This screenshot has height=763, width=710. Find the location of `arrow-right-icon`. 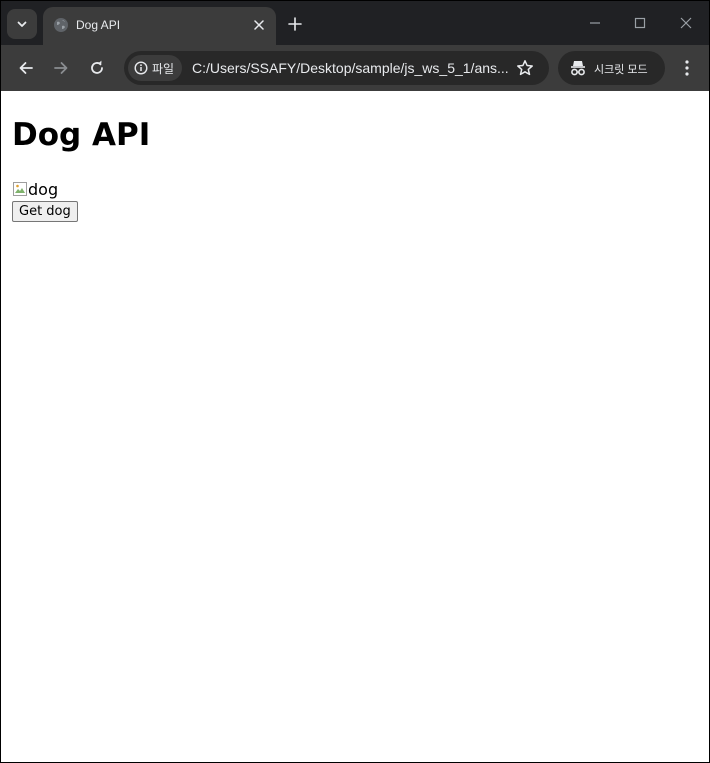

arrow-right-icon is located at coordinates (61, 68).